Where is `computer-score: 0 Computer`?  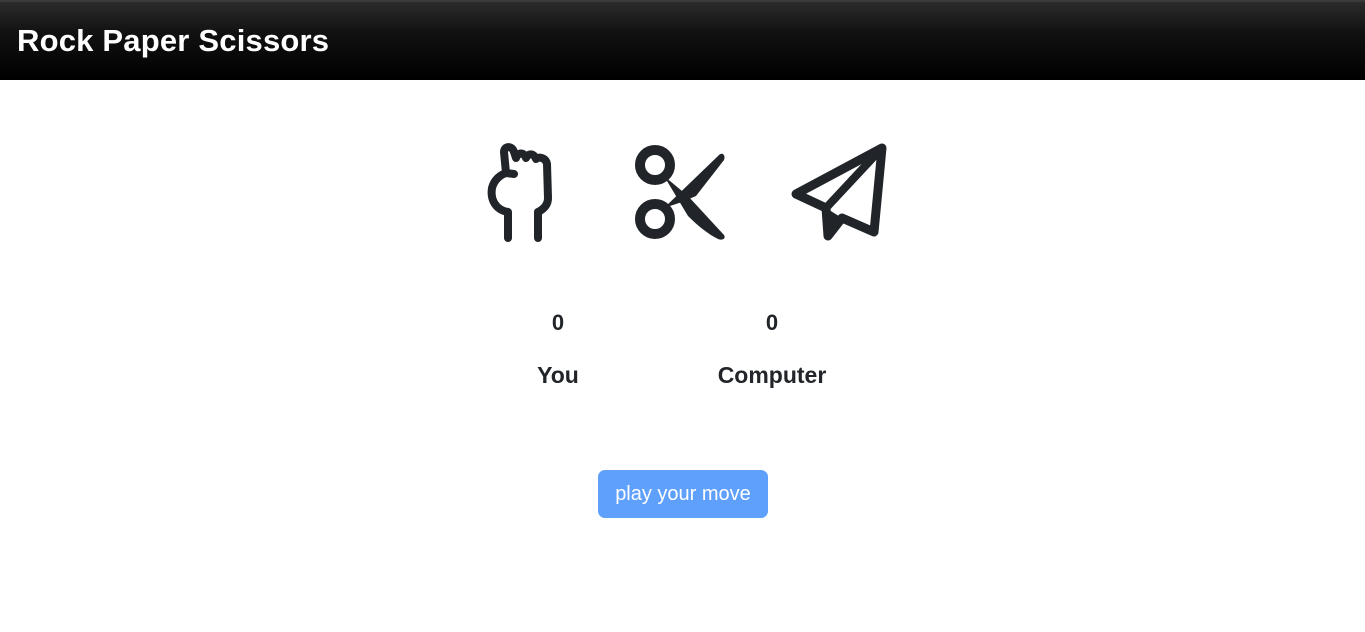
computer-score: 0 Computer is located at coordinates (772, 349).